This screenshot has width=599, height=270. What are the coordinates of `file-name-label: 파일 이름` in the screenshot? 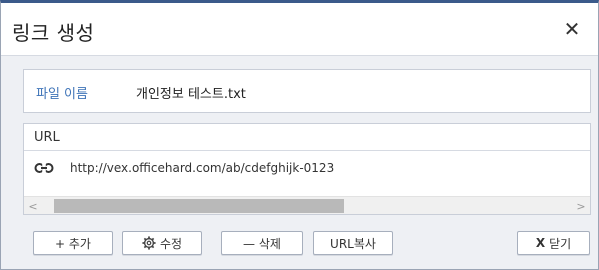 It's located at (62, 94).